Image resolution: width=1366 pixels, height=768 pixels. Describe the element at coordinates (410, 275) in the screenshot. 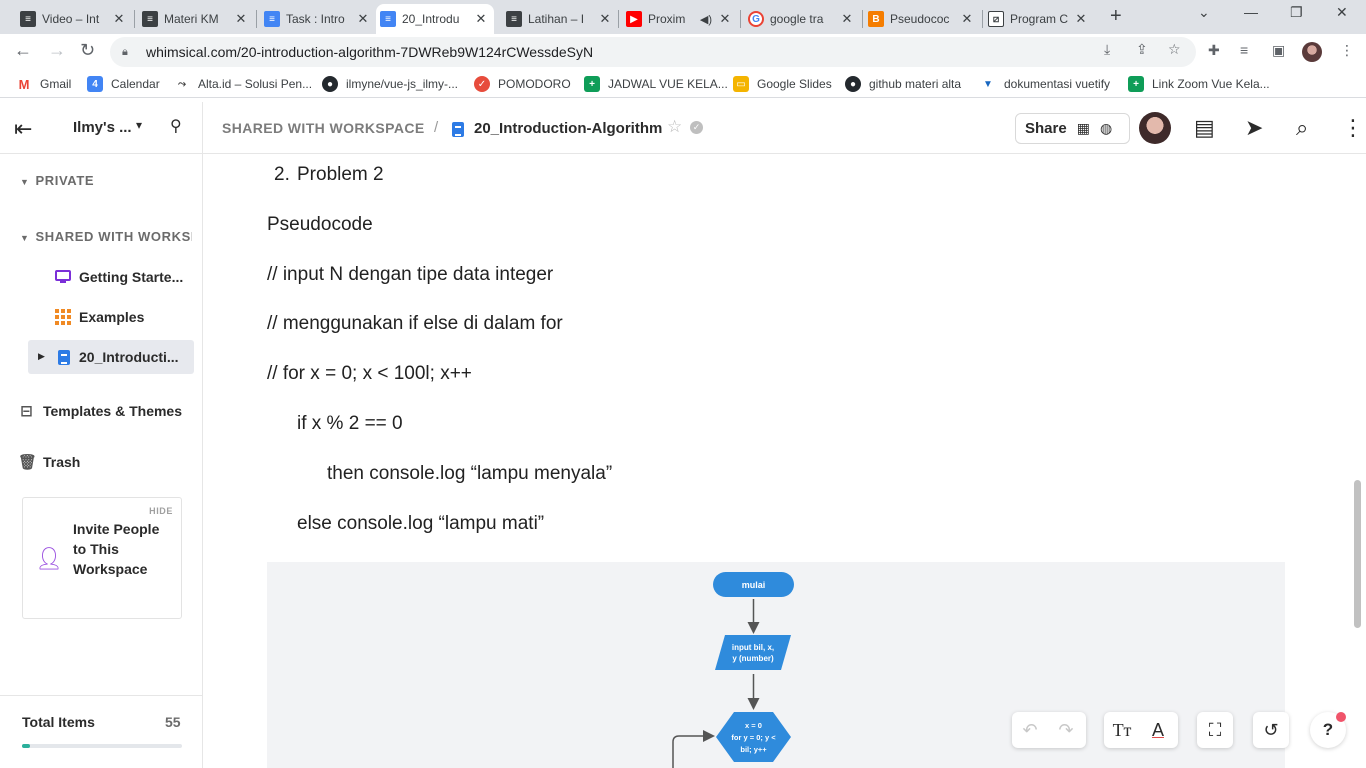

I see `code-line: // input N dengan tipe data integer` at that location.